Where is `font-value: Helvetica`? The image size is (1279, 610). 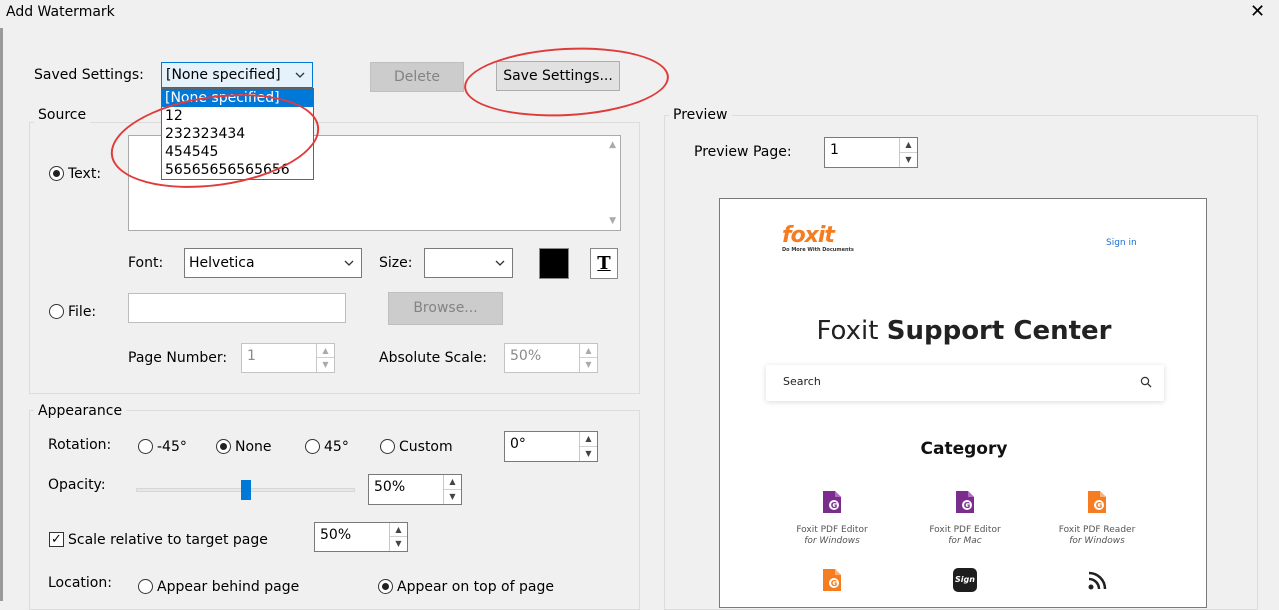 font-value: Helvetica is located at coordinates (222, 263).